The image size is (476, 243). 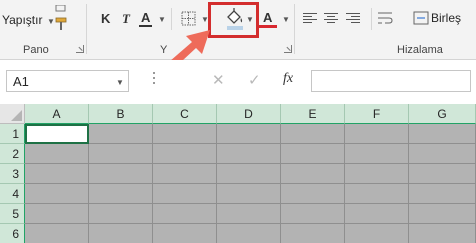 What do you see at coordinates (288, 49) in the screenshot?
I see `font-launcher-icon` at bounding box center [288, 49].